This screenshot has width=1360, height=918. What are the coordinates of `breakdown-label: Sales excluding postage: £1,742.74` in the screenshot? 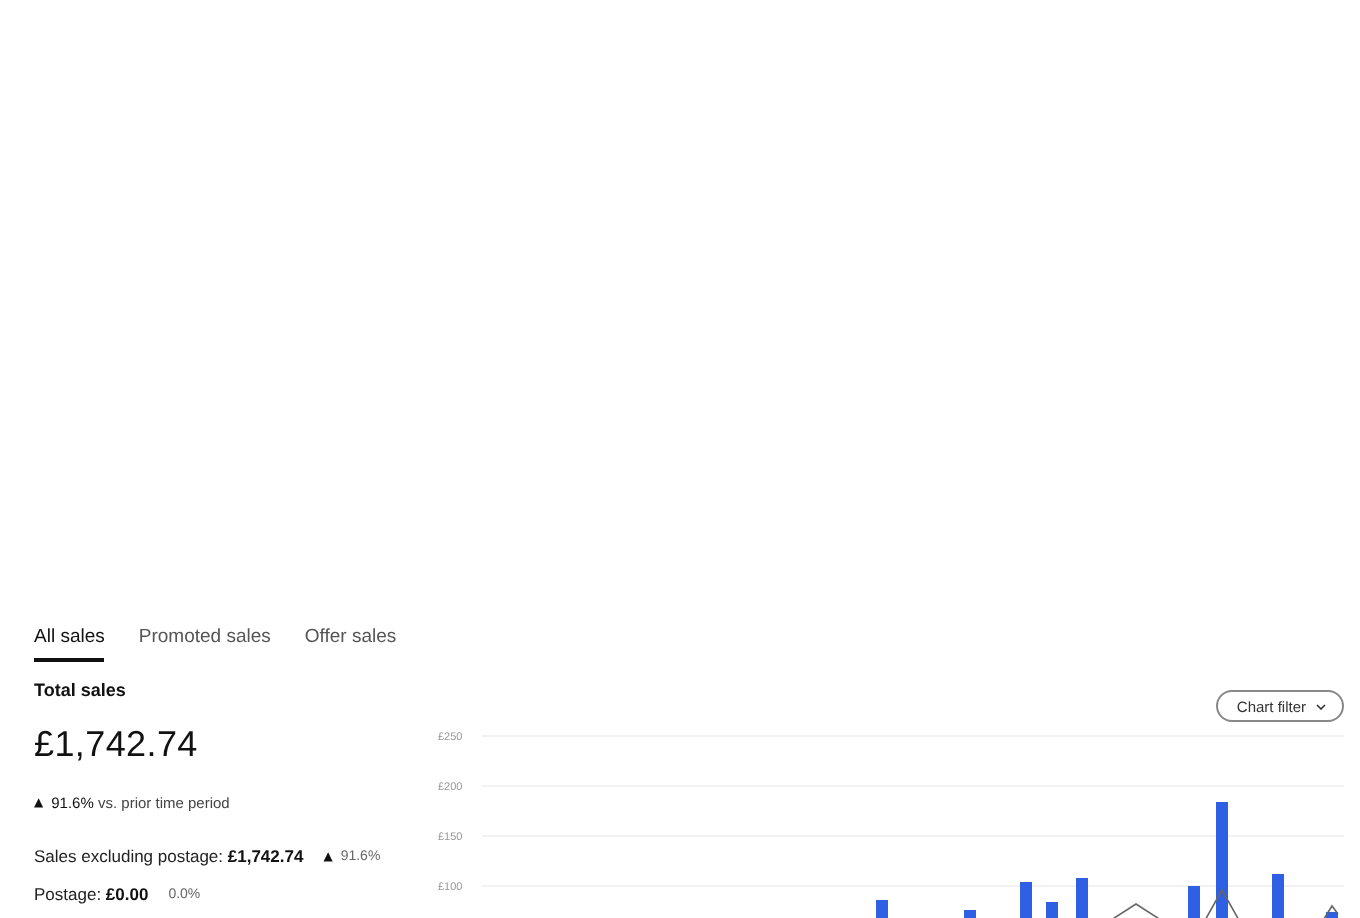 It's located at (169, 856).